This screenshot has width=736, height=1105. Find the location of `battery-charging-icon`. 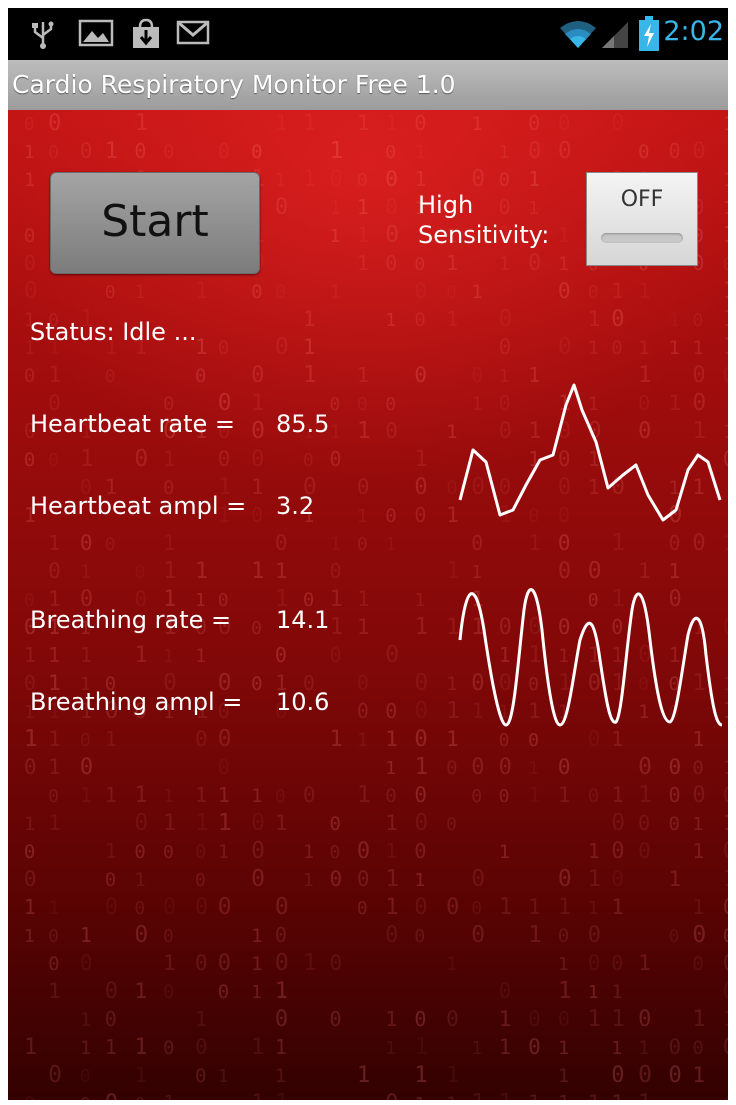

battery-charging-icon is located at coordinates (649, 33).